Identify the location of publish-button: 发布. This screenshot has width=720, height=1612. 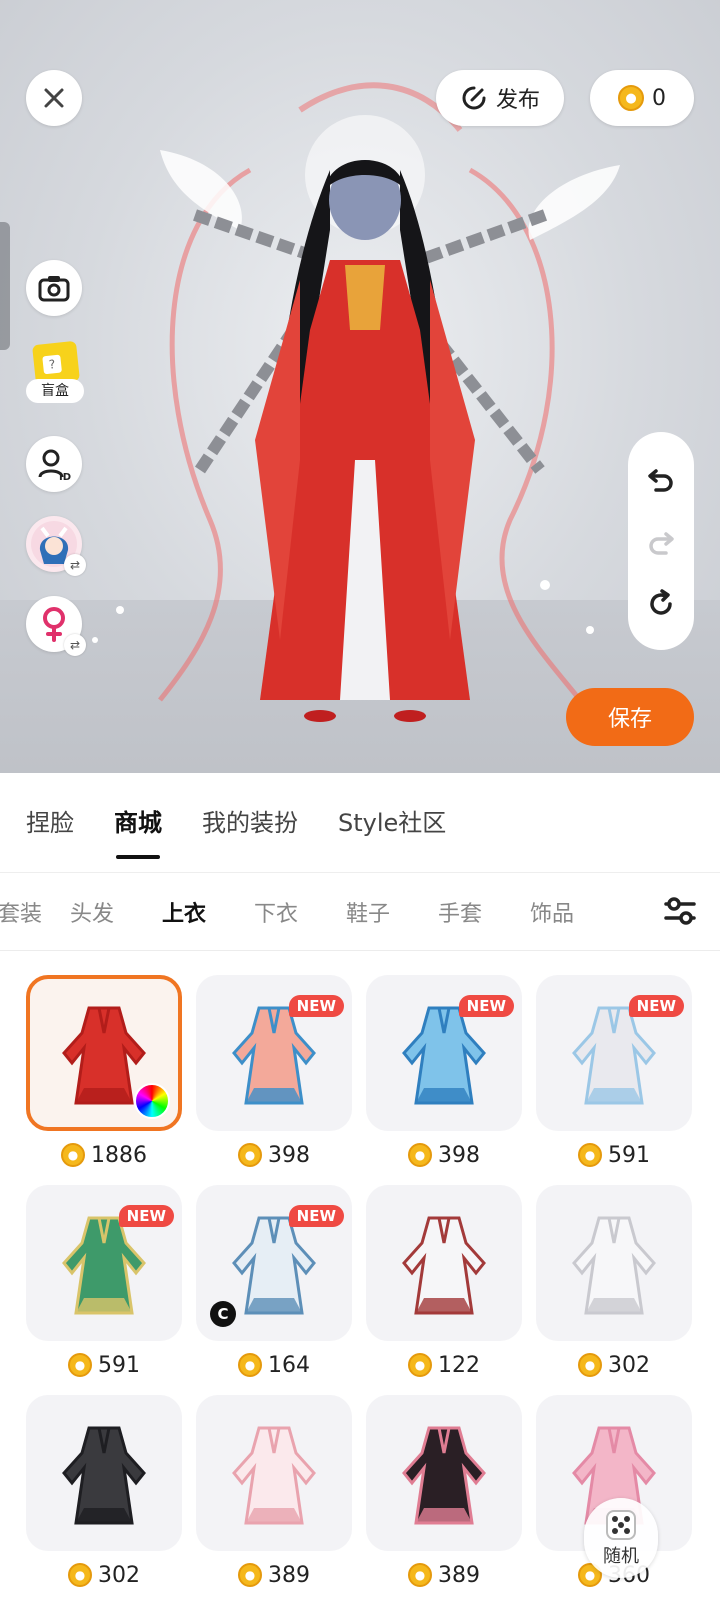
(500, 98).